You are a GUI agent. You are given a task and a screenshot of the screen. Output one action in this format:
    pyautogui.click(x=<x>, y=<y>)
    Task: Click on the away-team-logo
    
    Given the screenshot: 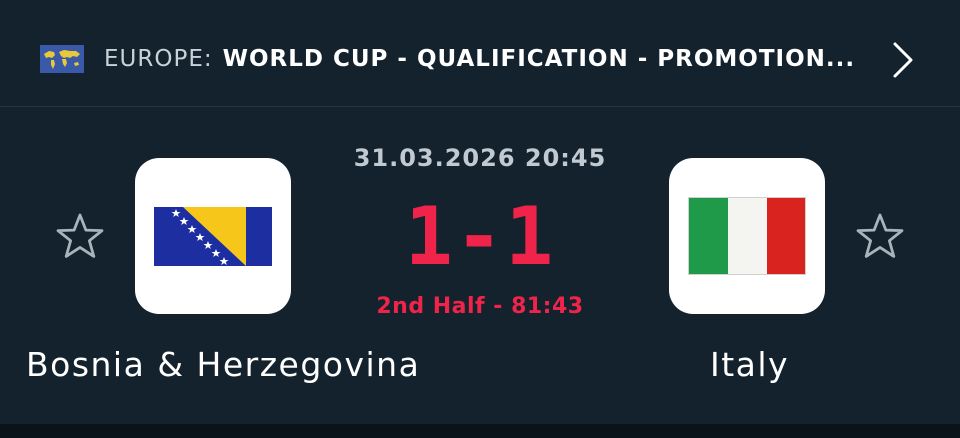 What is the action you would take?
    pyautogui.click(x=747, y=236)
    